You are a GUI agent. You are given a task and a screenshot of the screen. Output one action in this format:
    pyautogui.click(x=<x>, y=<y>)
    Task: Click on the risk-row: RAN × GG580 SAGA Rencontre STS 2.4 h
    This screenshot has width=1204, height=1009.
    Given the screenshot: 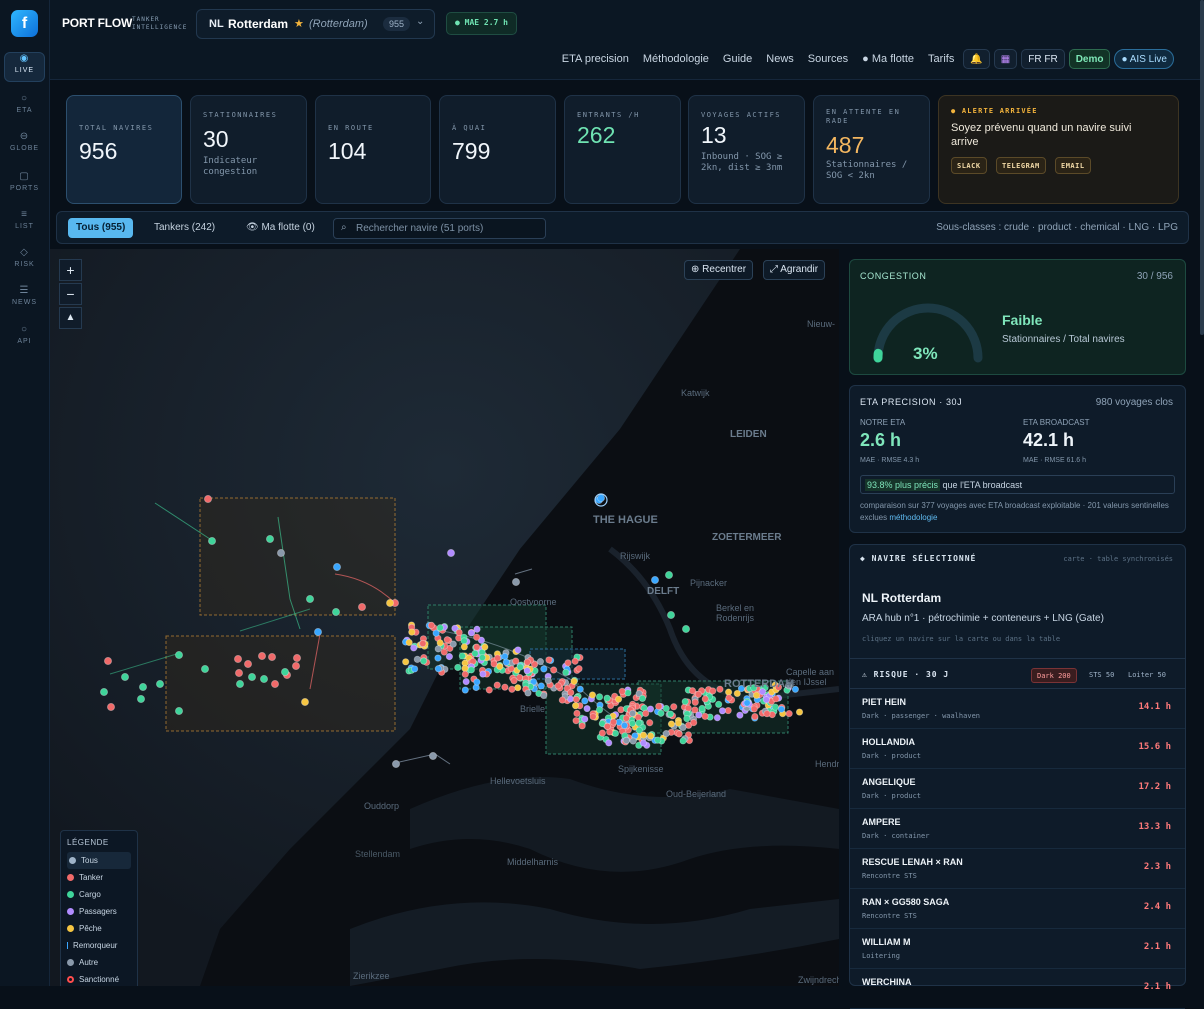 What is the action you would take?
    pyautogui.click(x=1017, y=909)
    